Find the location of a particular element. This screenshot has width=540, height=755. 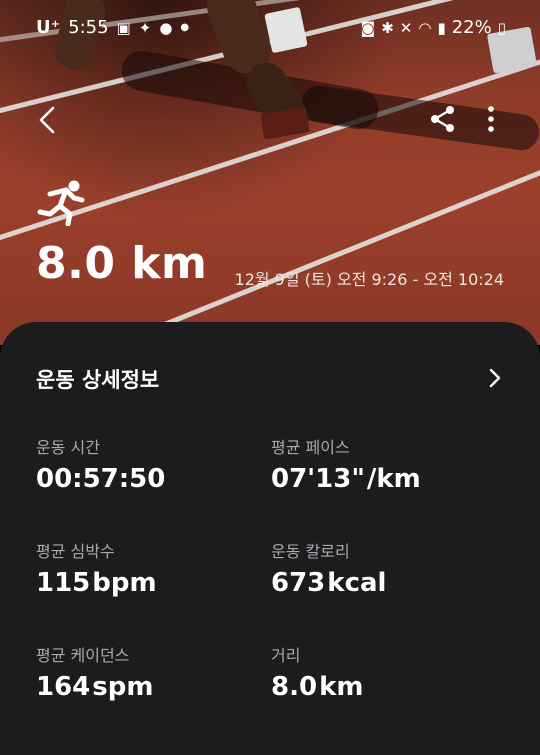

metric-value: 164spm is located at coordinates (146, 687).